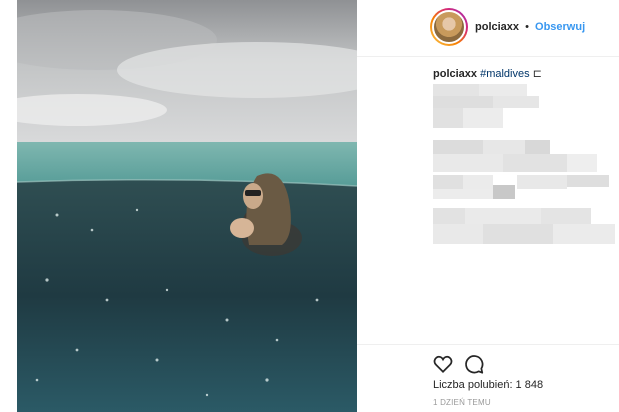  What do you see at coordinates (455, 74) in the screenshot?
I see `caption-username: polciaxx` at bounding box center [455, 74].